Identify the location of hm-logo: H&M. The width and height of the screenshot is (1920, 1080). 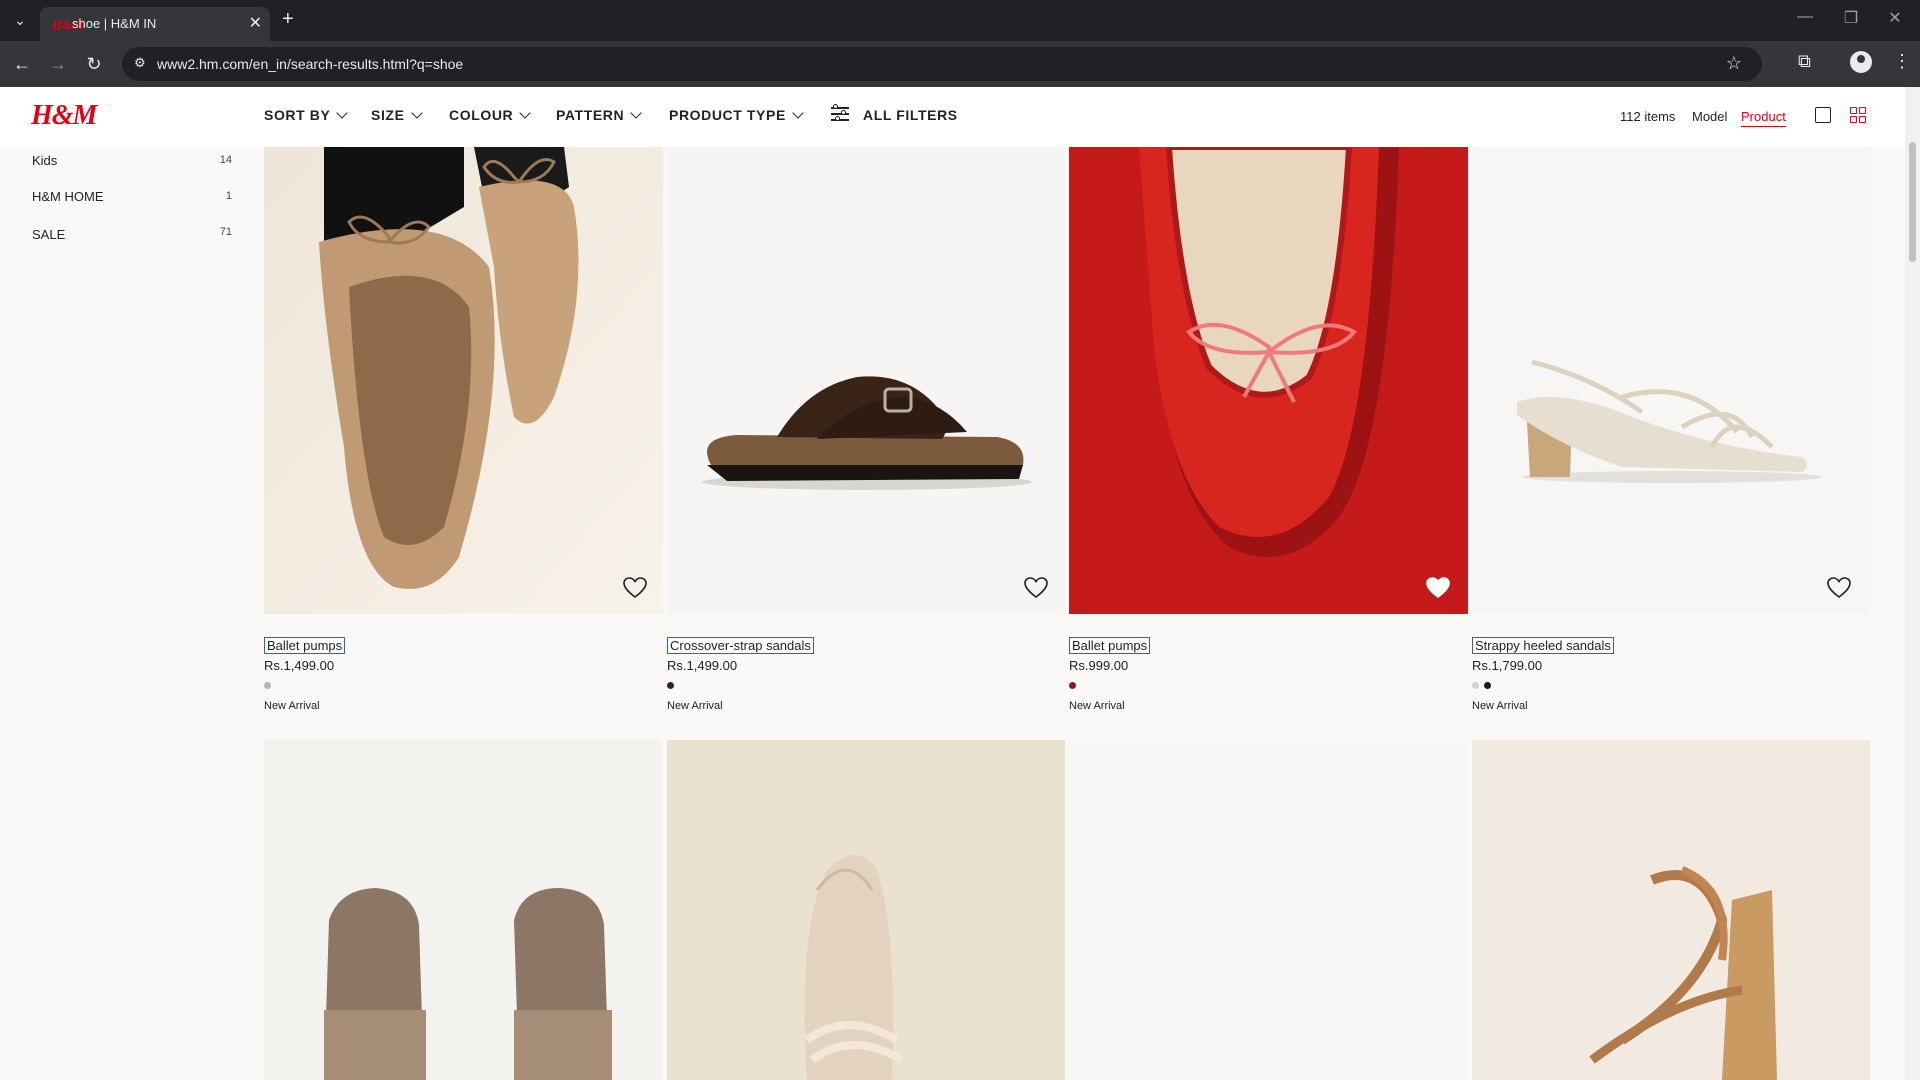
(64, 116).